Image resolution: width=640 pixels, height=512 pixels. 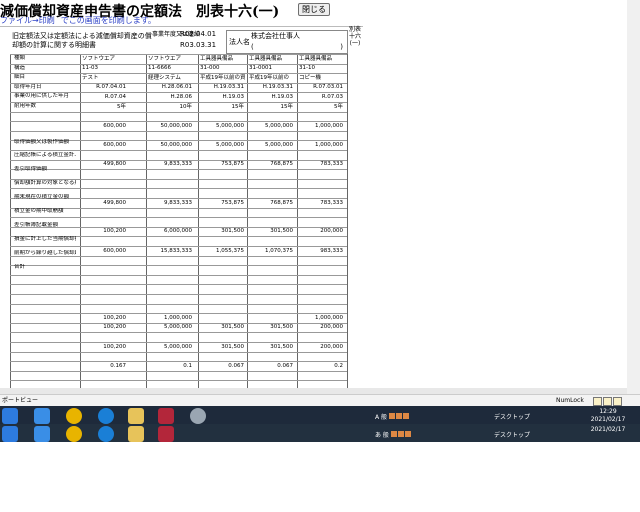 What do you see at coordinates (281, 164) in the screenshot?
I see `table-cell-dep: 768,875` at bounding box center [281, 164].